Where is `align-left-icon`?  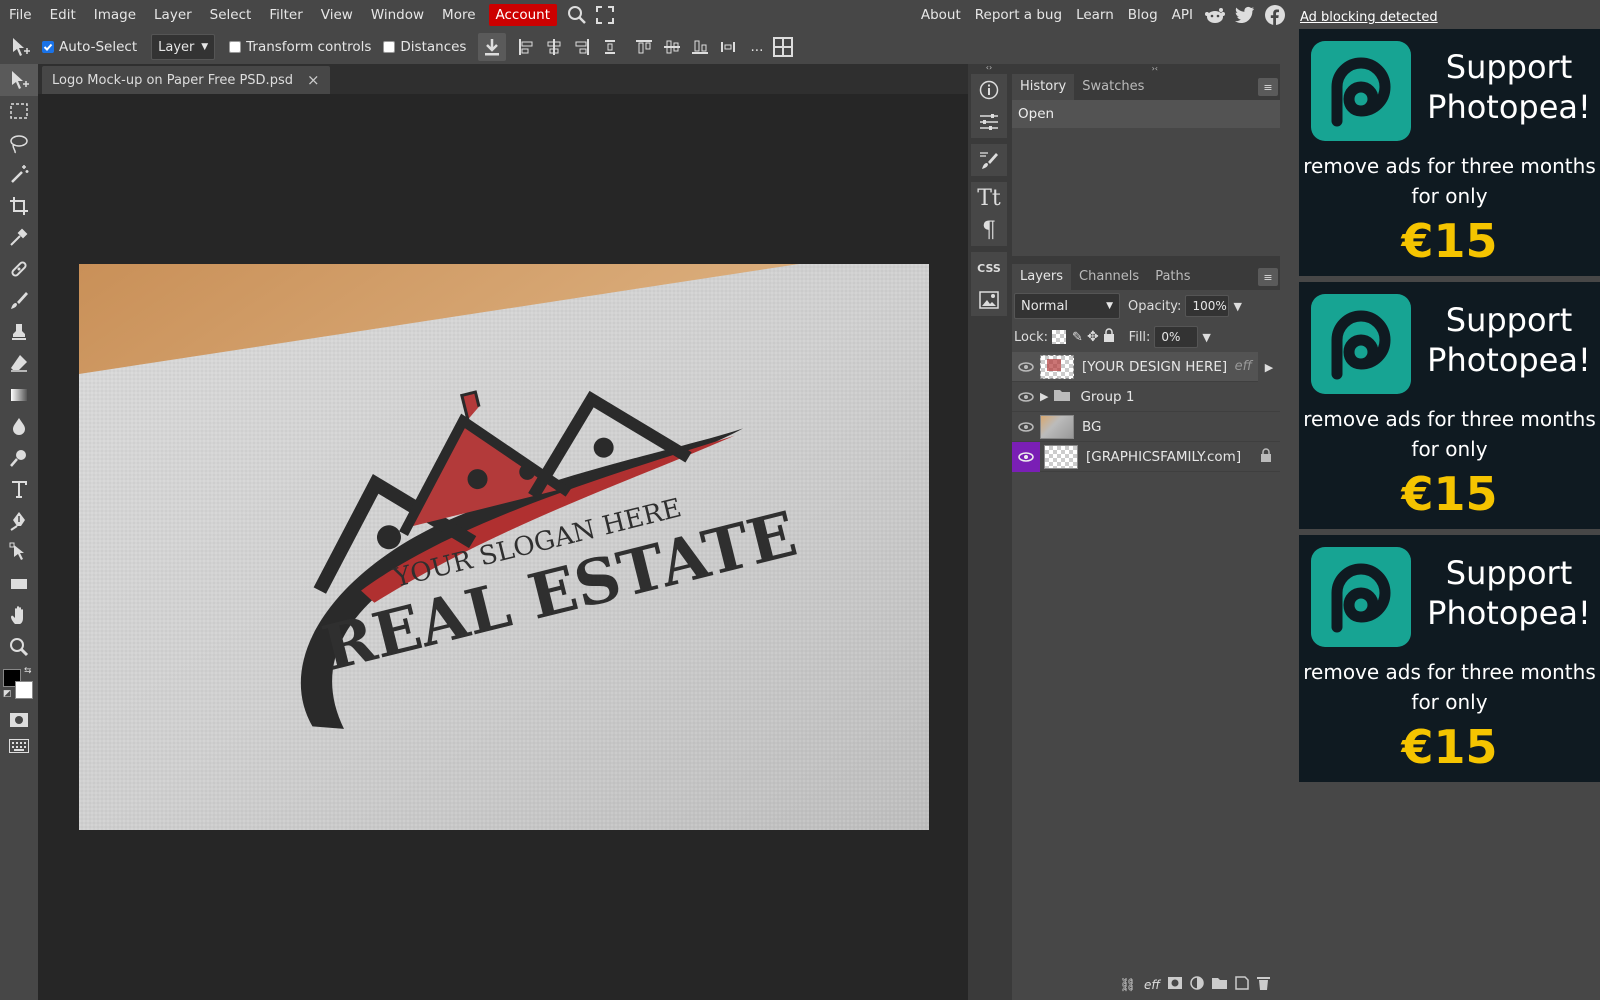
align-left-icon is located at coordinates (526, 47).